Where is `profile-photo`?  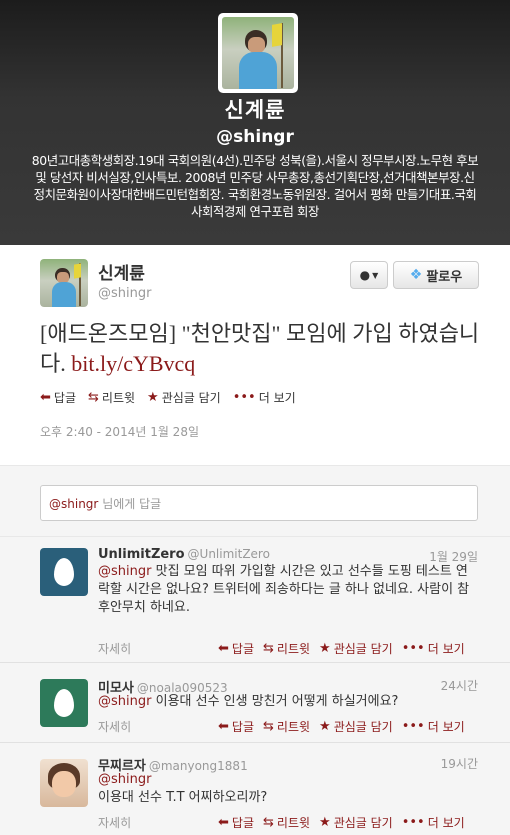
profile-photo is located at coordinates (258, 53).